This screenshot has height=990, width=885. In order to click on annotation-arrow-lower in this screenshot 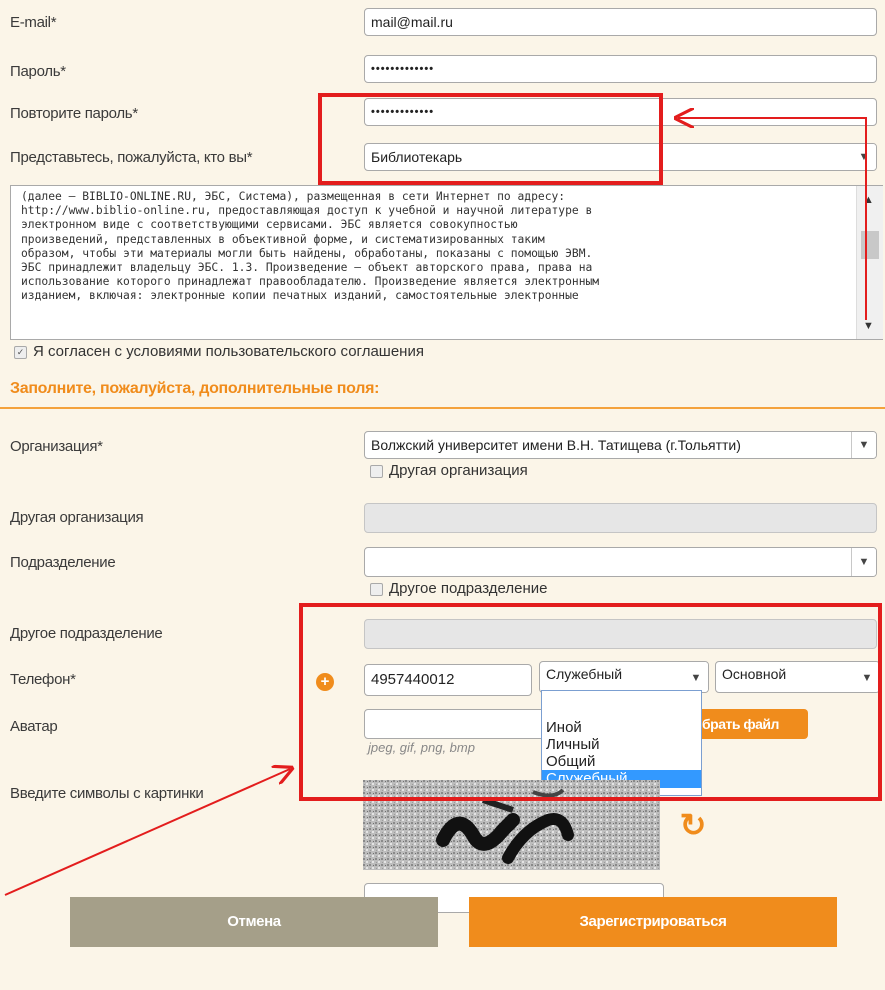, I will do `click(147, 832)`.